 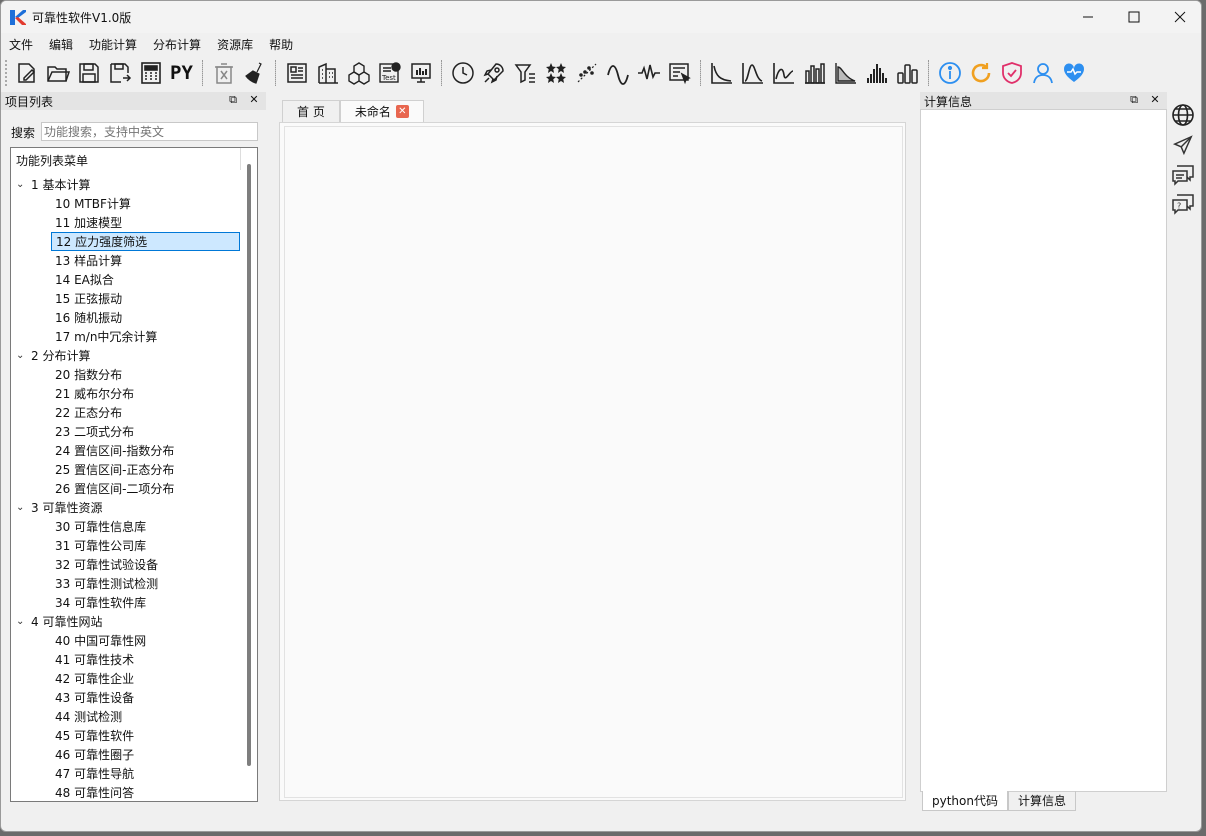 What do you see at coordinates (145, 526) in the screenshot?
I see `tree-item: 30 可靠性信息库` at bounding box center [145, 526].